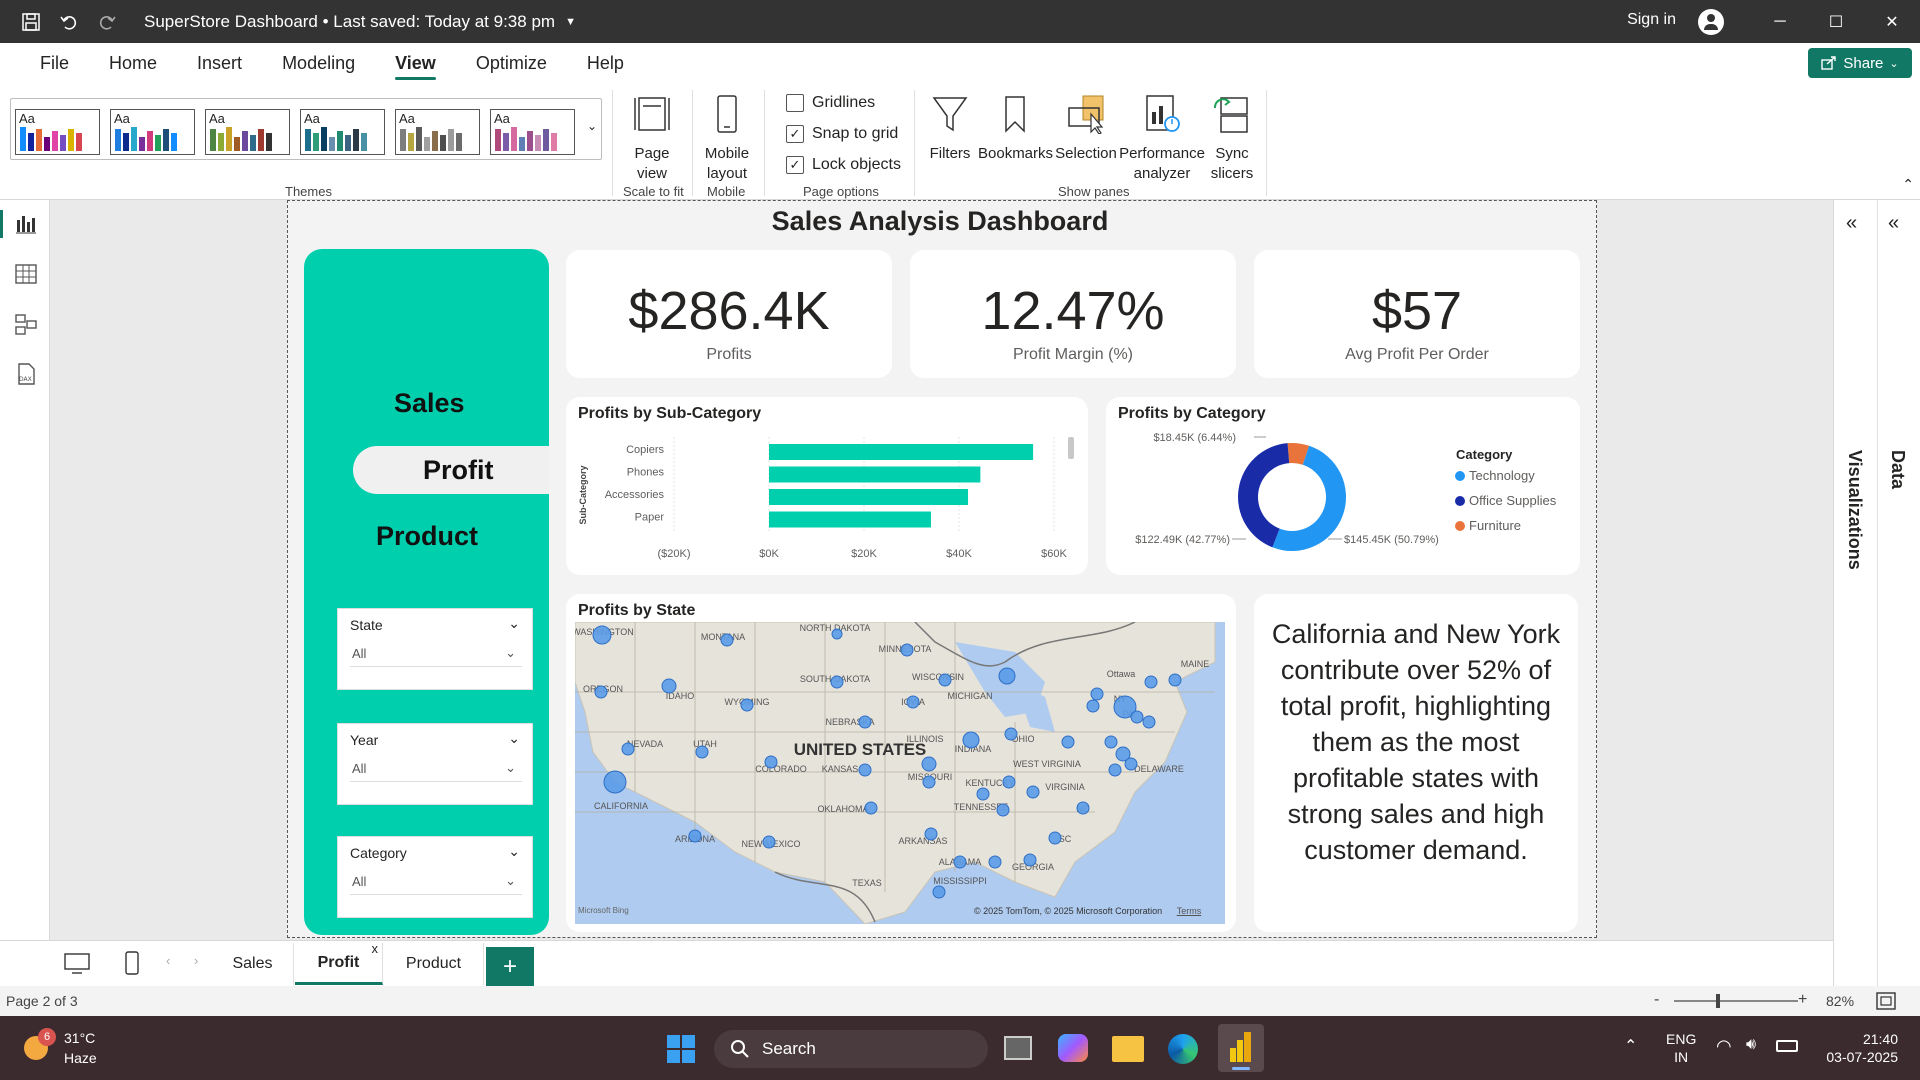 The width and height of the screenshot is (1920, 1080). I want to click on page-view-button: Page view, so click(652, 139).